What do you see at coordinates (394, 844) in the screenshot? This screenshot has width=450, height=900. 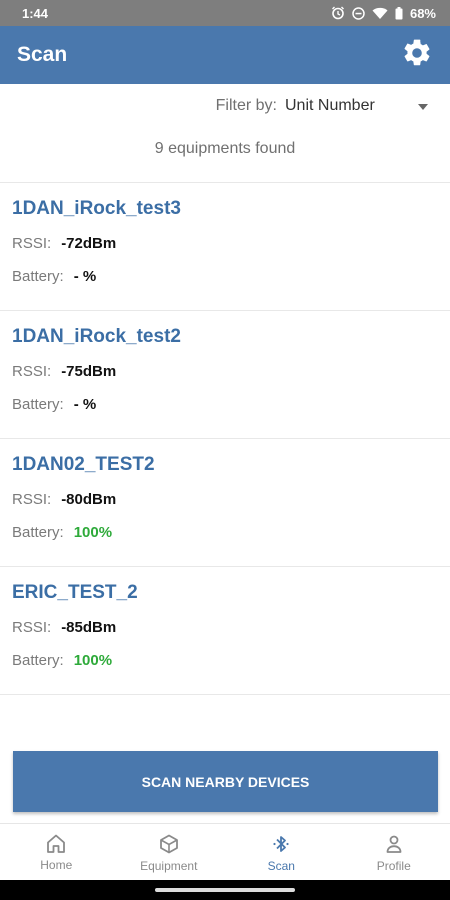 I see `person-icon` at bounding box center [394, 844].